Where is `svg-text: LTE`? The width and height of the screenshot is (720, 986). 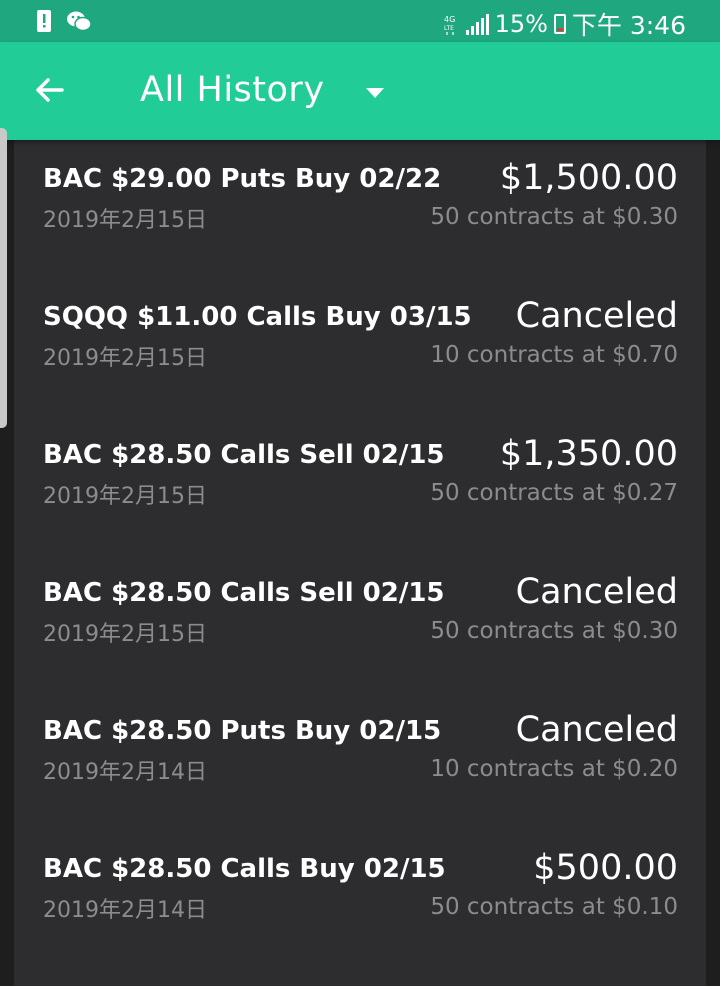
svg-text: LTE is located at coordinates (449, 28).